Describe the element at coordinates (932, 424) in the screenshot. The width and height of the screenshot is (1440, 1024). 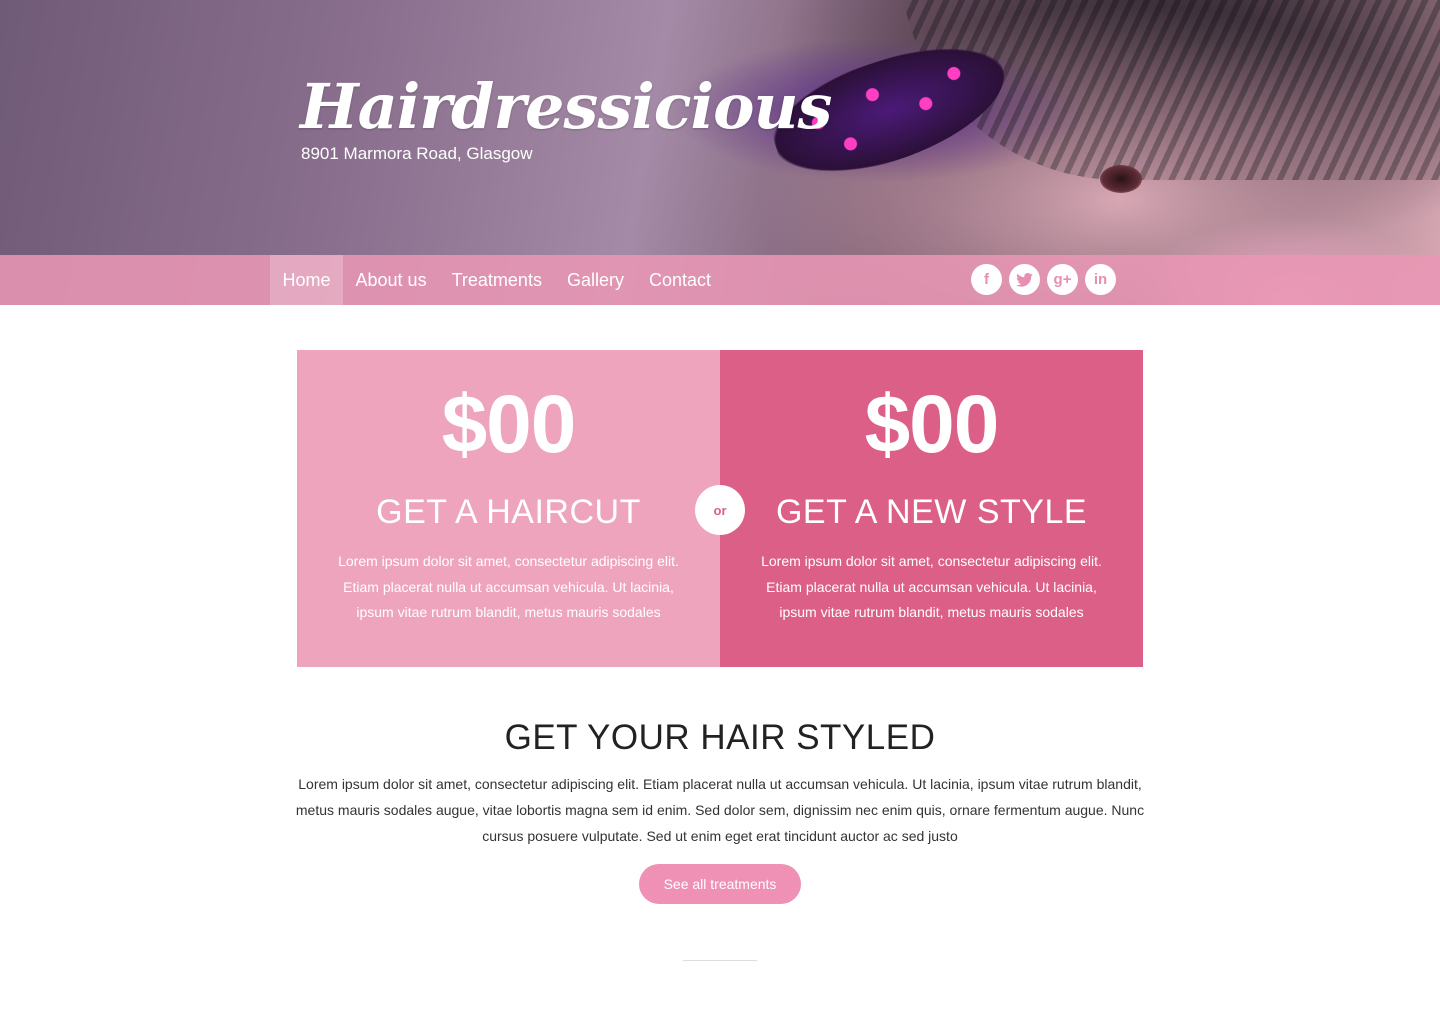
I see `new-style-price: $00` at that location.